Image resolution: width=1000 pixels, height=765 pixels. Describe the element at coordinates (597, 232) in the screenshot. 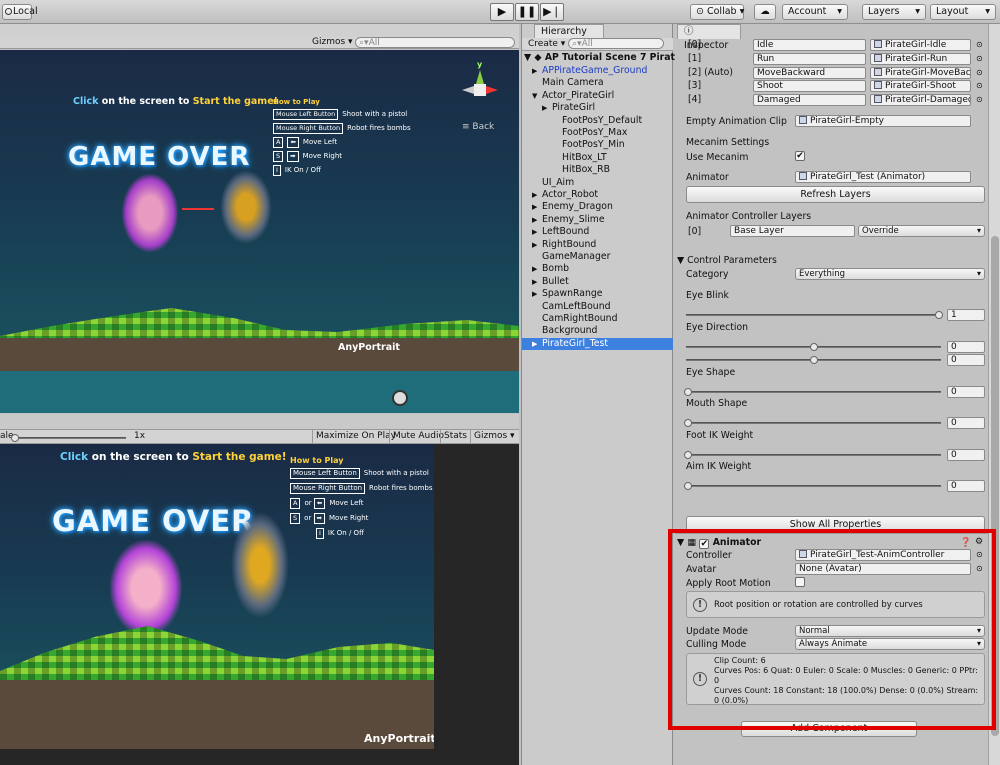

I see `hierarchy-item: ▶ LeftBound` at that location.